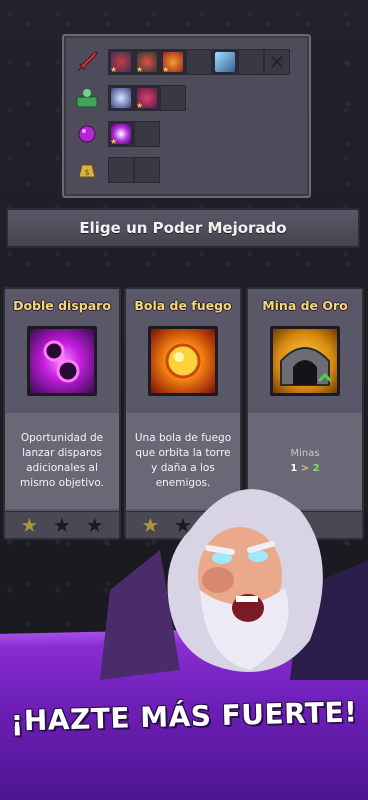  What do you see at coordinates (121, 62) in the screenshot?
I see `slot-wizard-hat: ★` at bounding box center [121, 62].